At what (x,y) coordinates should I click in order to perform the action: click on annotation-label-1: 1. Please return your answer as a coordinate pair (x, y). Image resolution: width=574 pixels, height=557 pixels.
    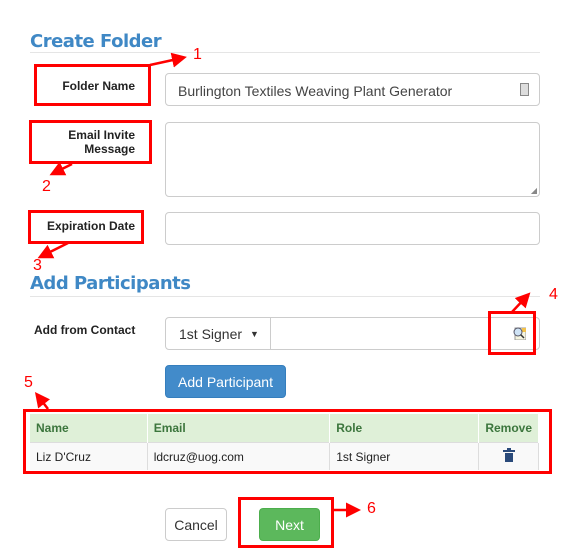
    Looking at the image, I should click on (197, 54).